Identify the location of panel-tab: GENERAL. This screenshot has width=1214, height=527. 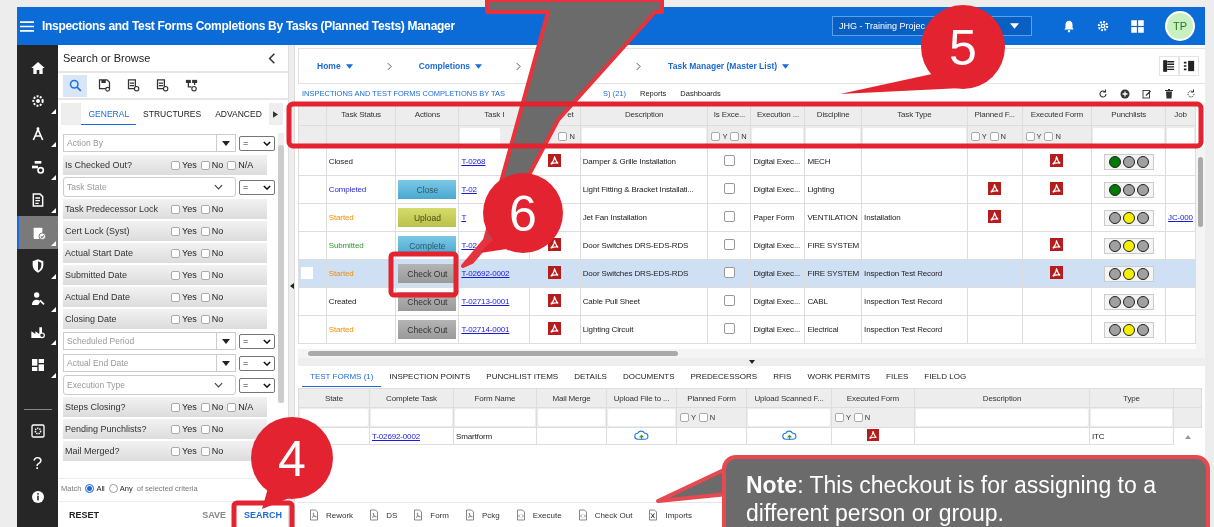
(109, 114).